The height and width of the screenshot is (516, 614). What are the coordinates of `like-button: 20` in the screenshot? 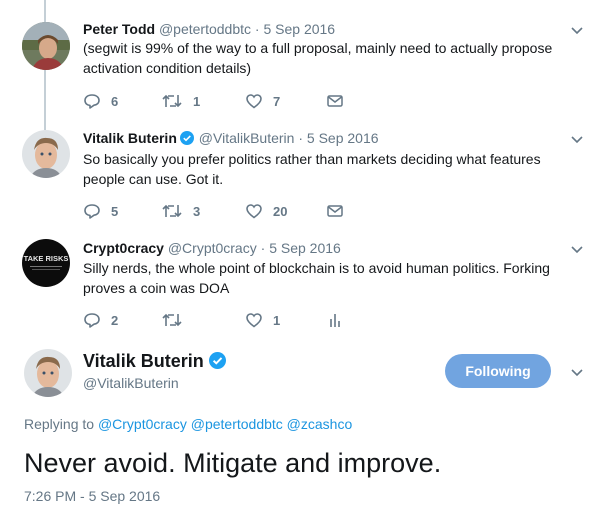 It's located at (266, 211).